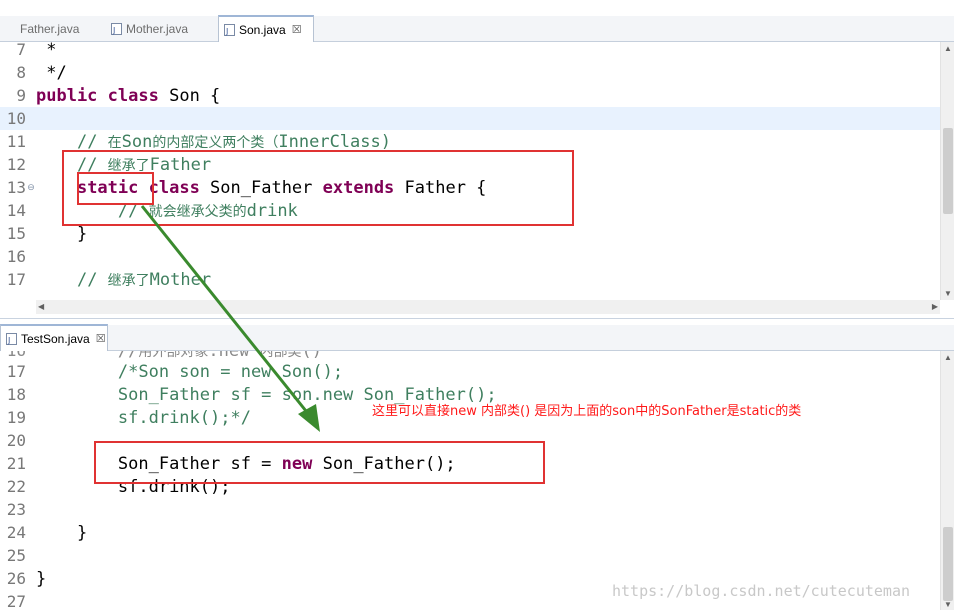  I want to click on tab-label: Father.java, so click(50, 29).